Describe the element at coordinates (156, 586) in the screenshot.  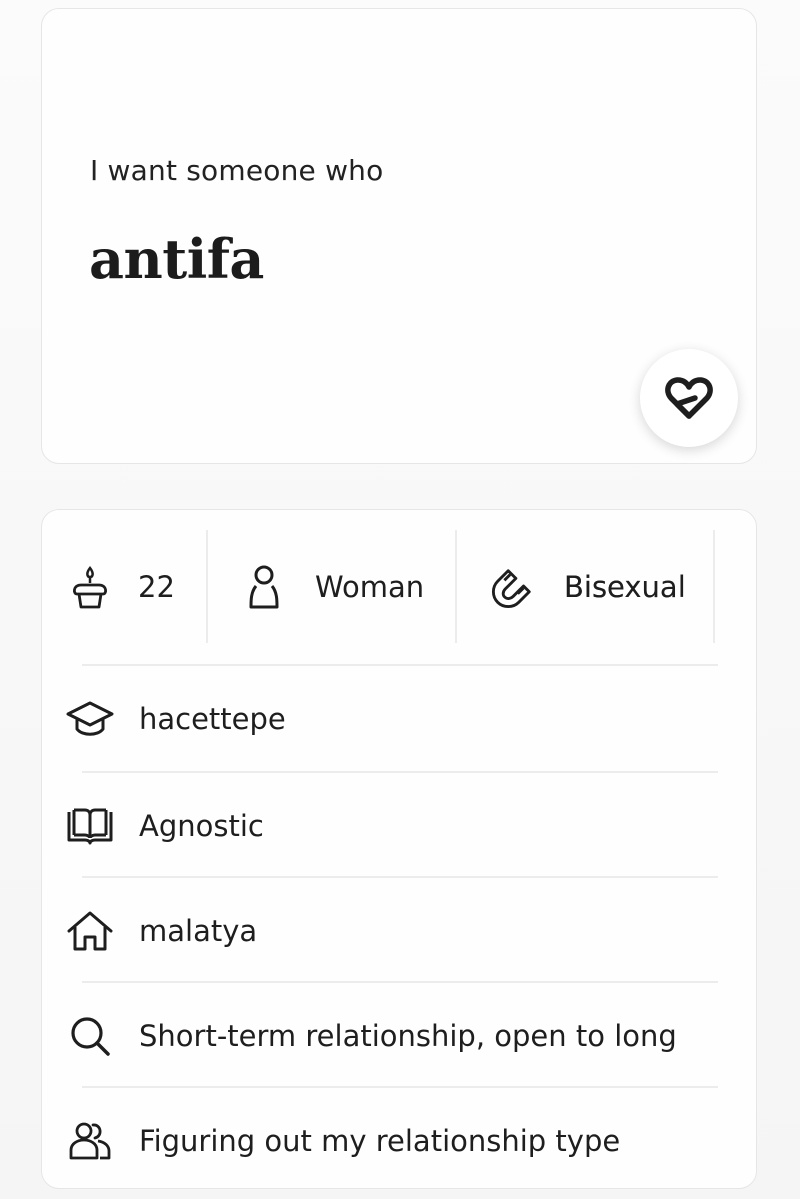
I see `vital-age-value: 22` at that location.